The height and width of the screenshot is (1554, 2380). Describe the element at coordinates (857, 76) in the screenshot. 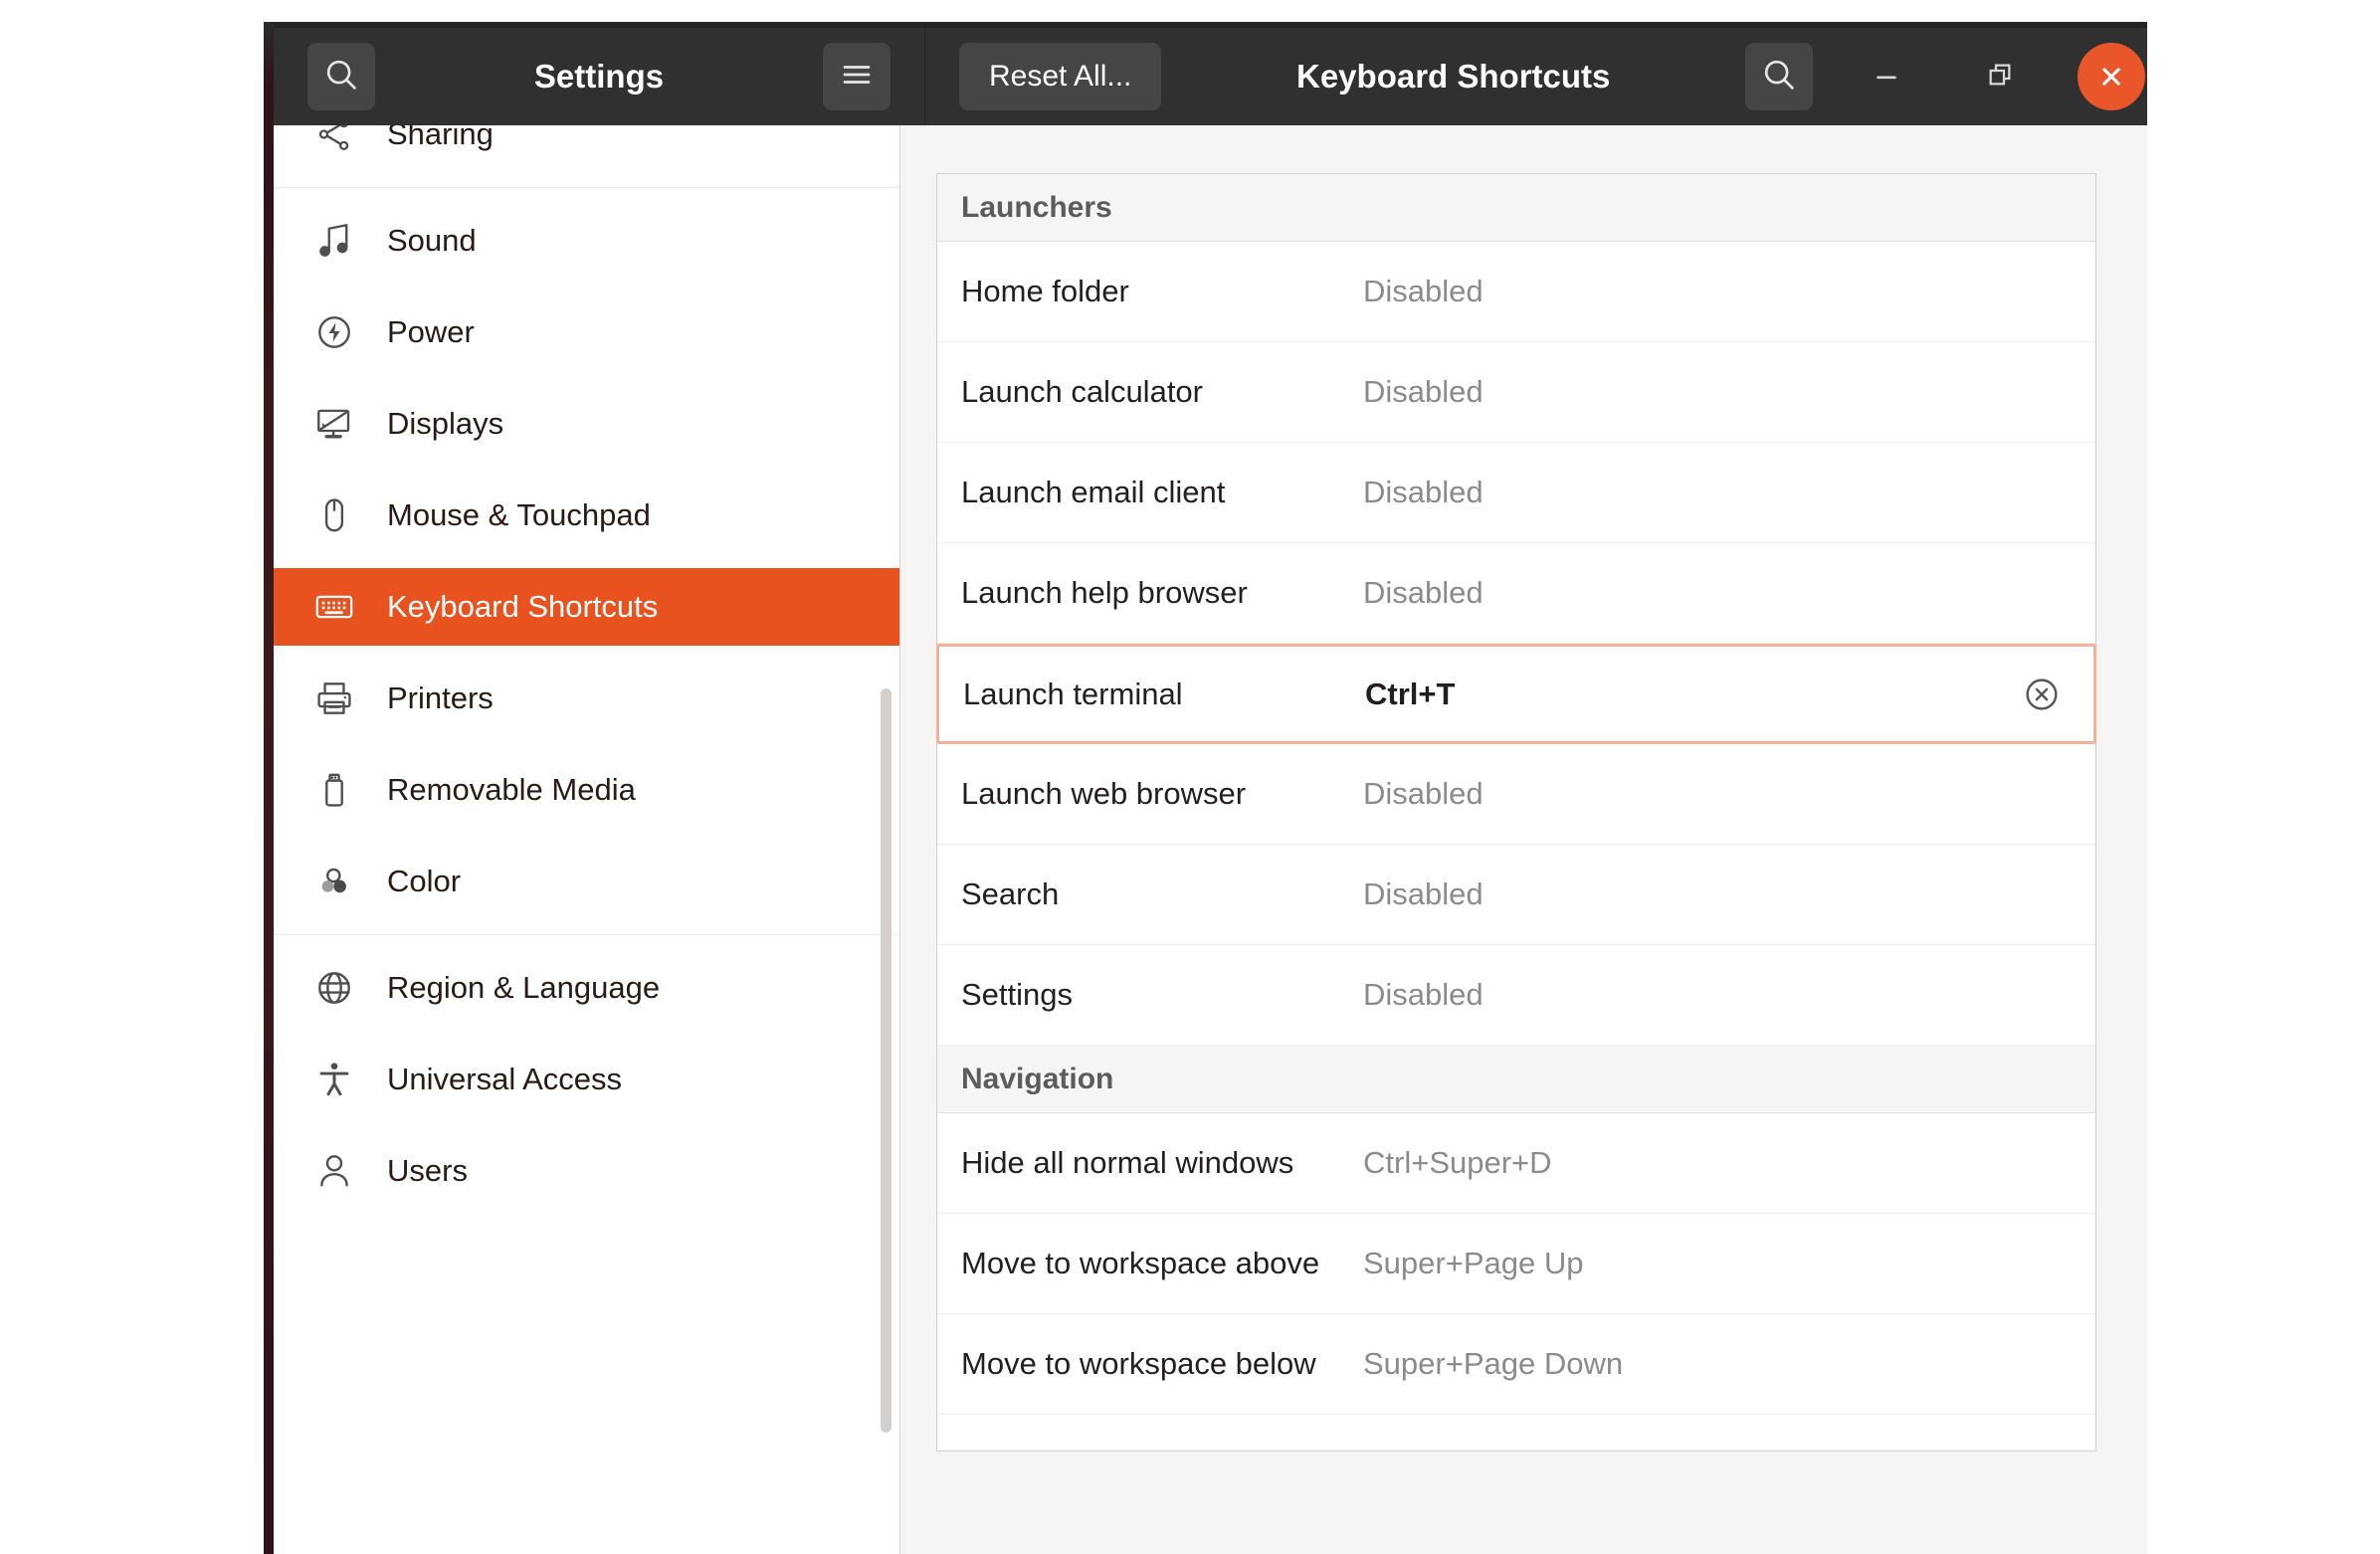

I see `menu-button` at that location.